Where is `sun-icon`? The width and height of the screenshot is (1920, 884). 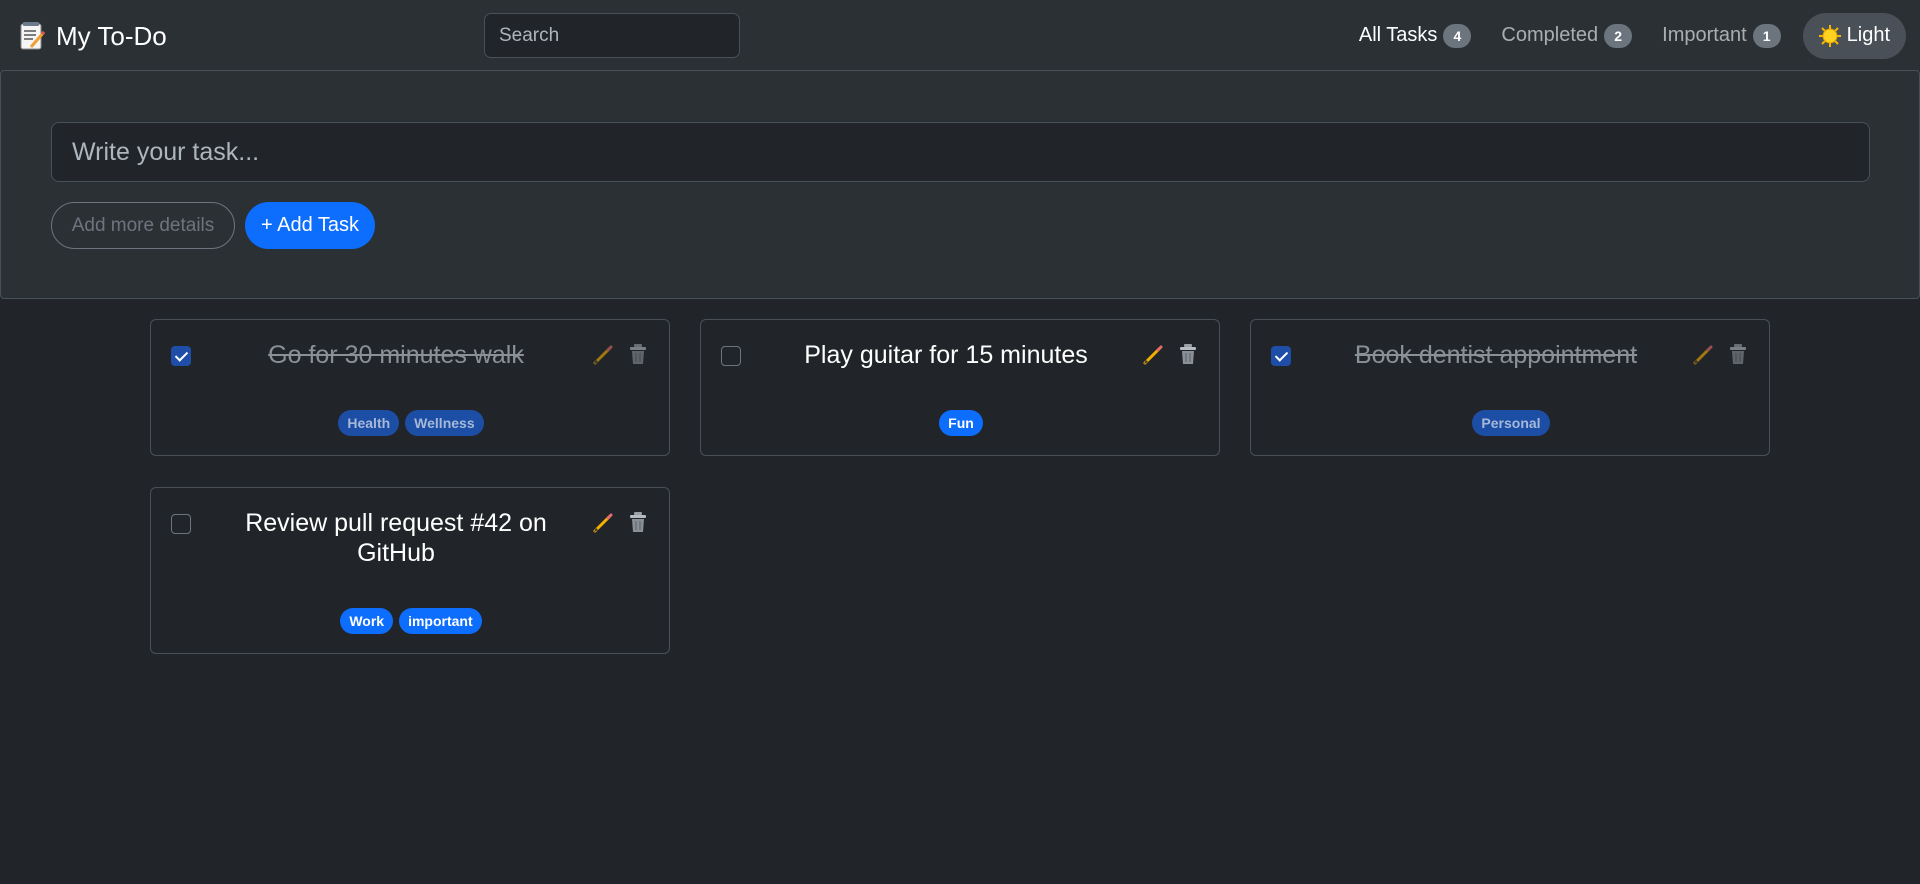
sun-icon is located at coordinates (1829, 35).